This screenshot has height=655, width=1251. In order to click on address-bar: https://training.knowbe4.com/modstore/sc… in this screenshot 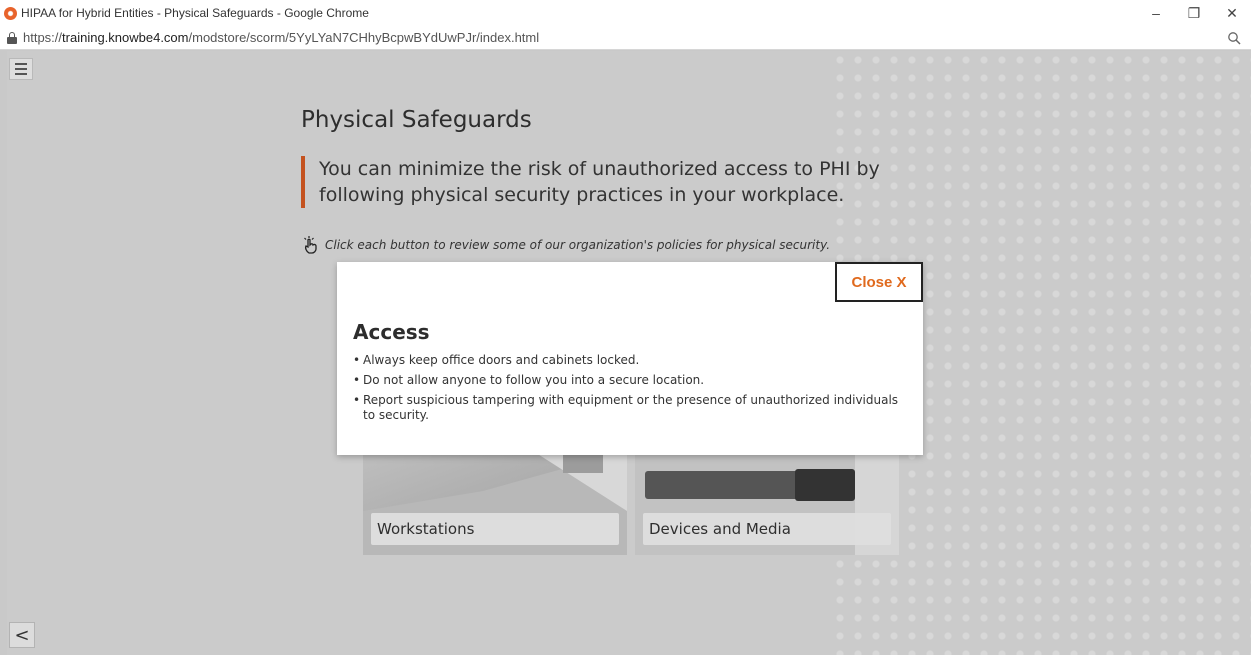, I will do `click(625, 38)`.